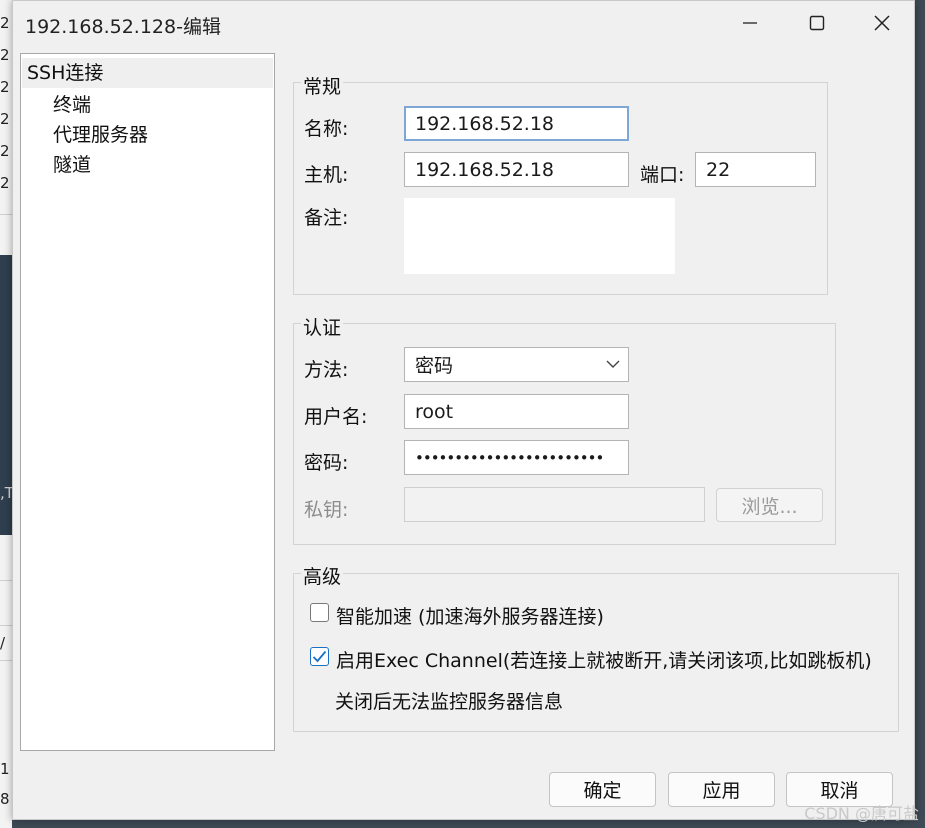 The width and height of the screenshot is (925, 828). What do you see at coordinates (326, 129) in the screenshot?
I see `name-label: 名称:` at bounding box center [326, 129].